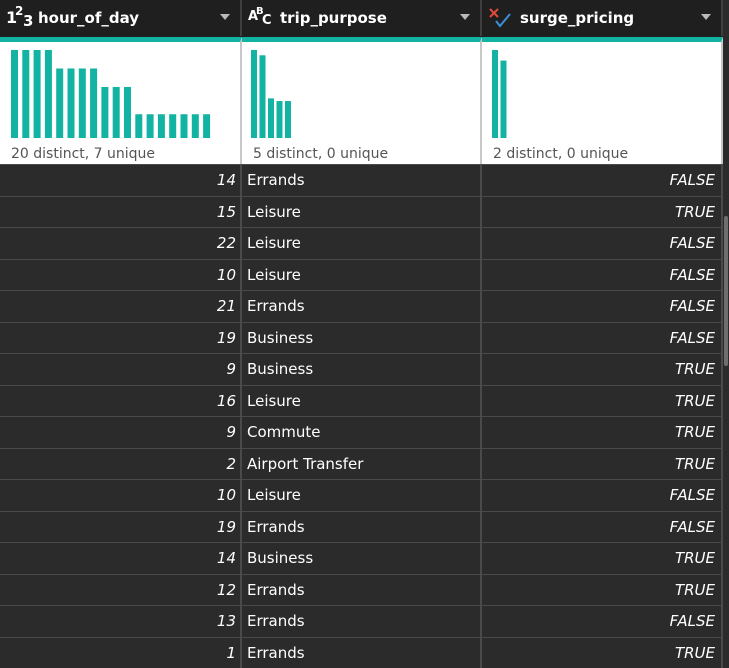 The width and height of the screenshot is (729, 668). What do you see at coordinates (503, 18) in the screenshot?
I see `boolean-type-icon` at bounding box center [503, 18].